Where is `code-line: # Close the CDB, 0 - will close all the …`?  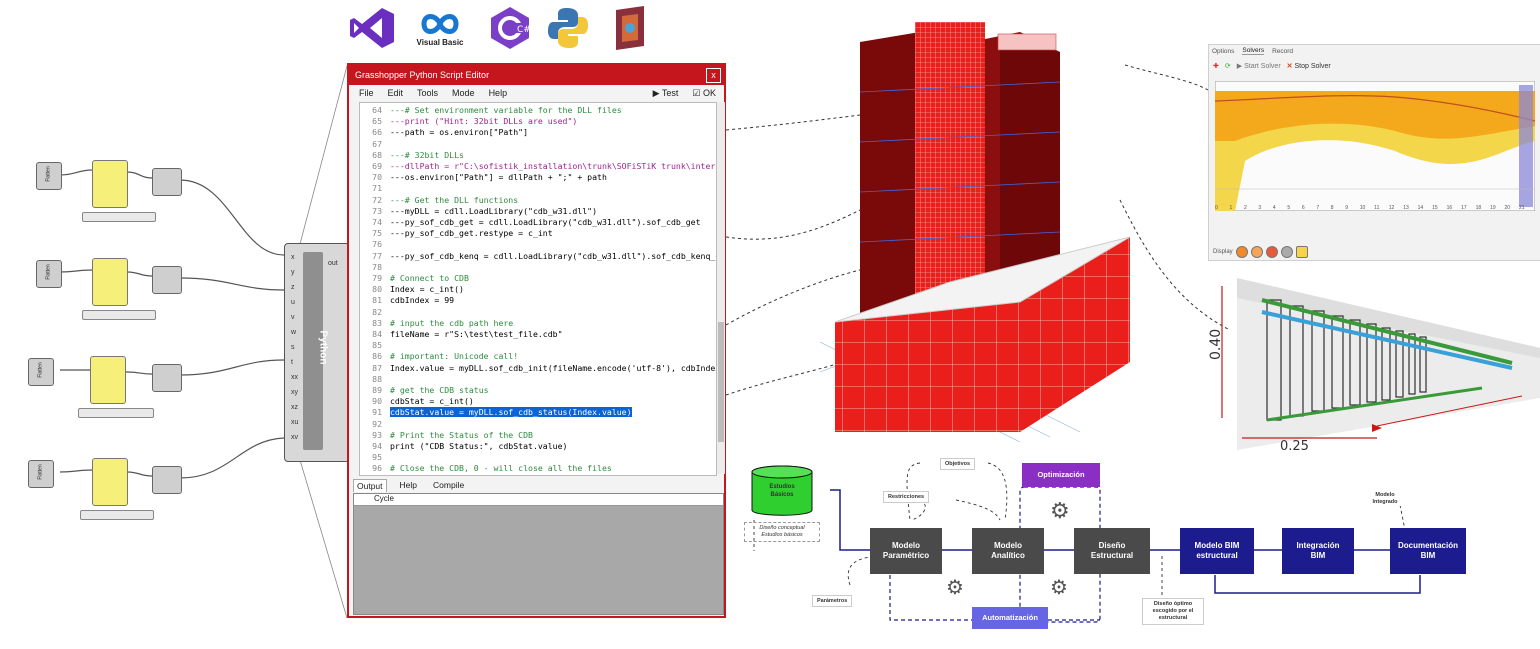
code-line: # Close the CDB, 0 - will close all the … is located at coordinates (501, 468).